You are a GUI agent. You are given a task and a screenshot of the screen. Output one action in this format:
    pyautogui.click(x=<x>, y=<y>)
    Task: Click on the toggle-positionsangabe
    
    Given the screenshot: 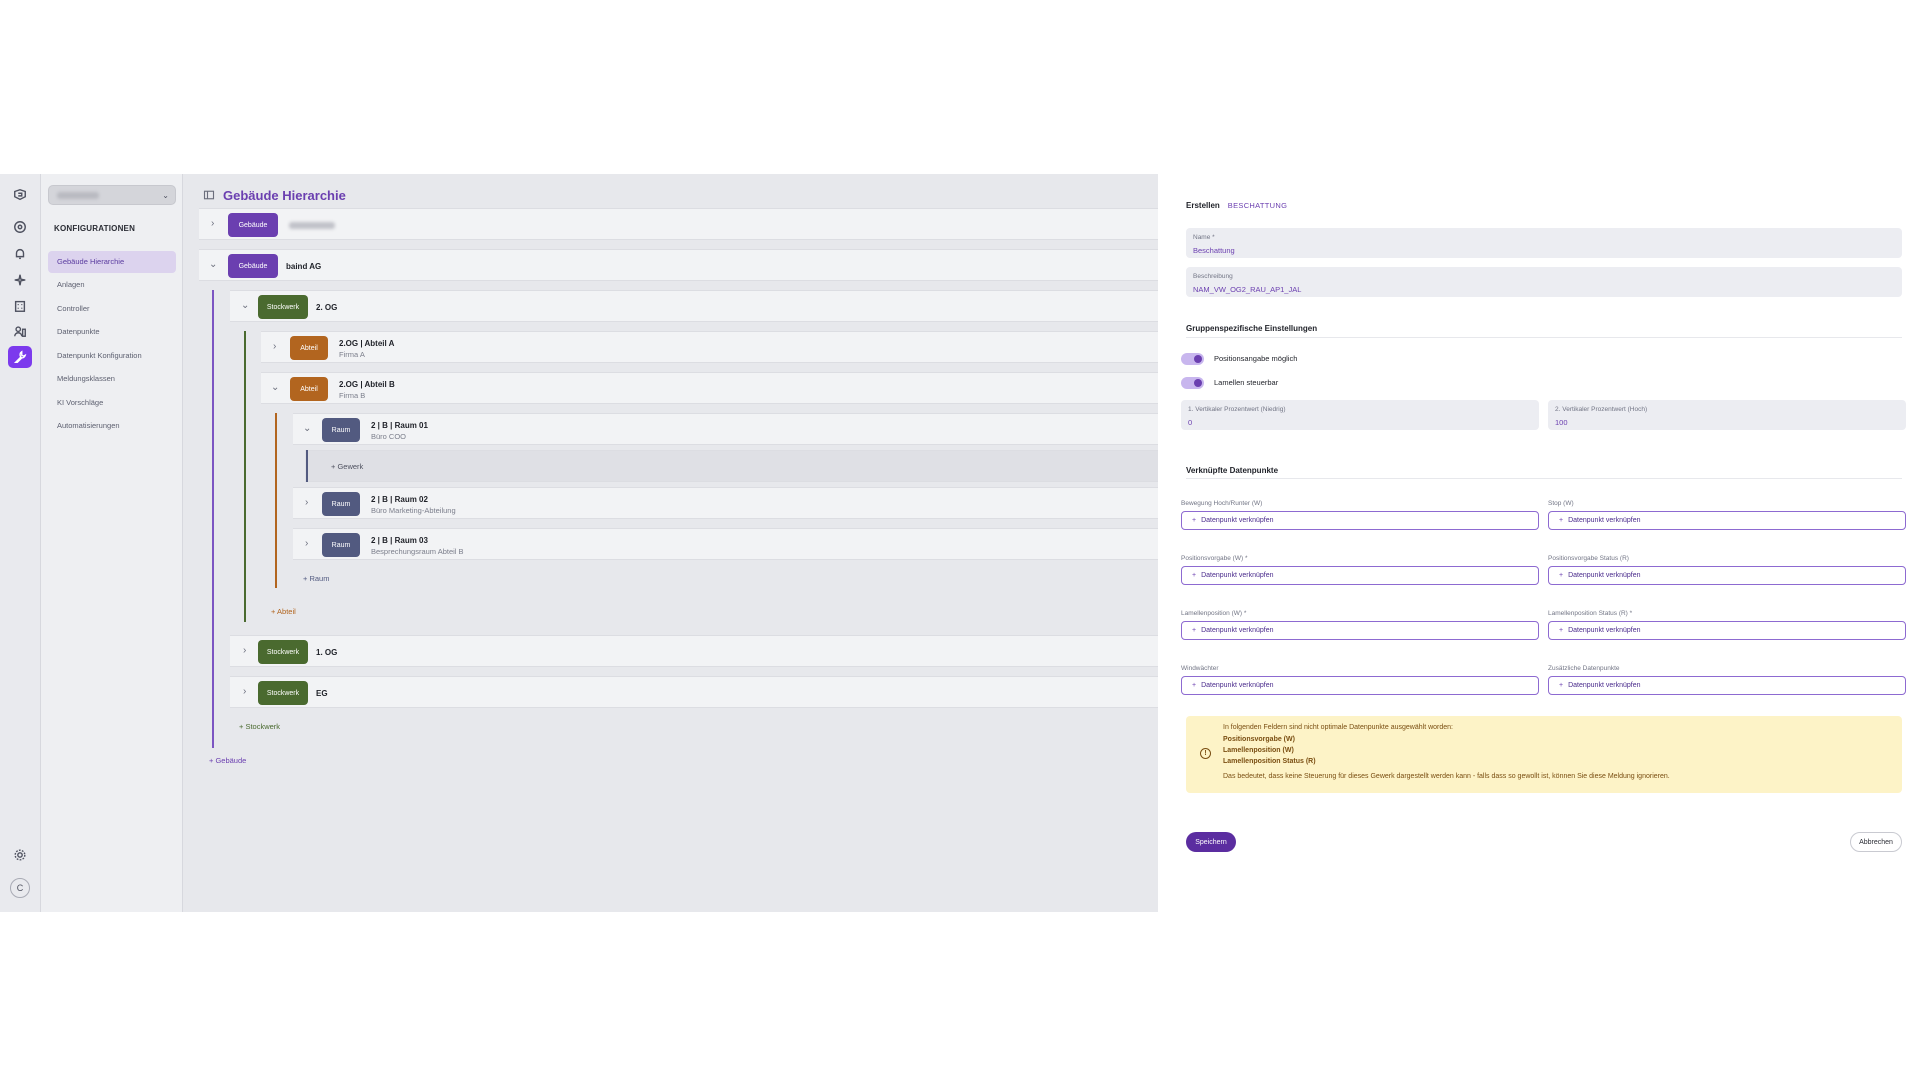 What is the action you would take?
    pyautogui.click(x=1192, y=359)
    